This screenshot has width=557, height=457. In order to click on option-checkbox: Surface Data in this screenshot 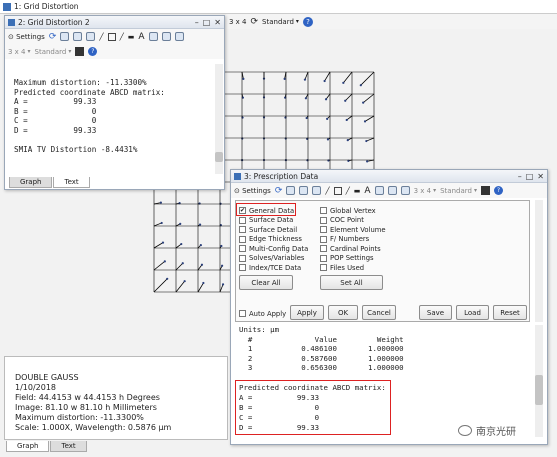, I will do `click(273, 221)`.